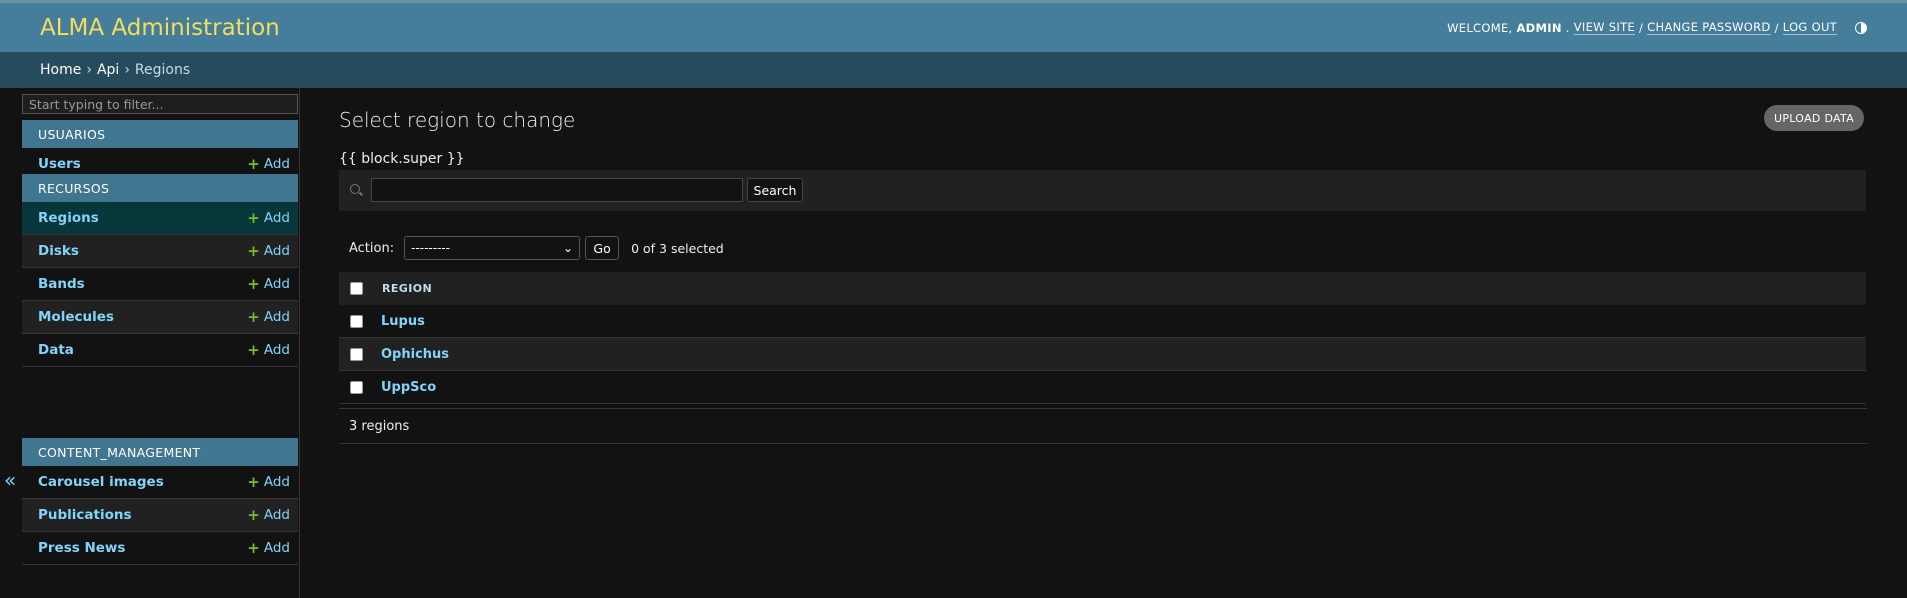  What do you see at coordinates (61, 284) in the screenshot?
I see `sidebar-item-link: Bands` at bounding box center [61, 284].